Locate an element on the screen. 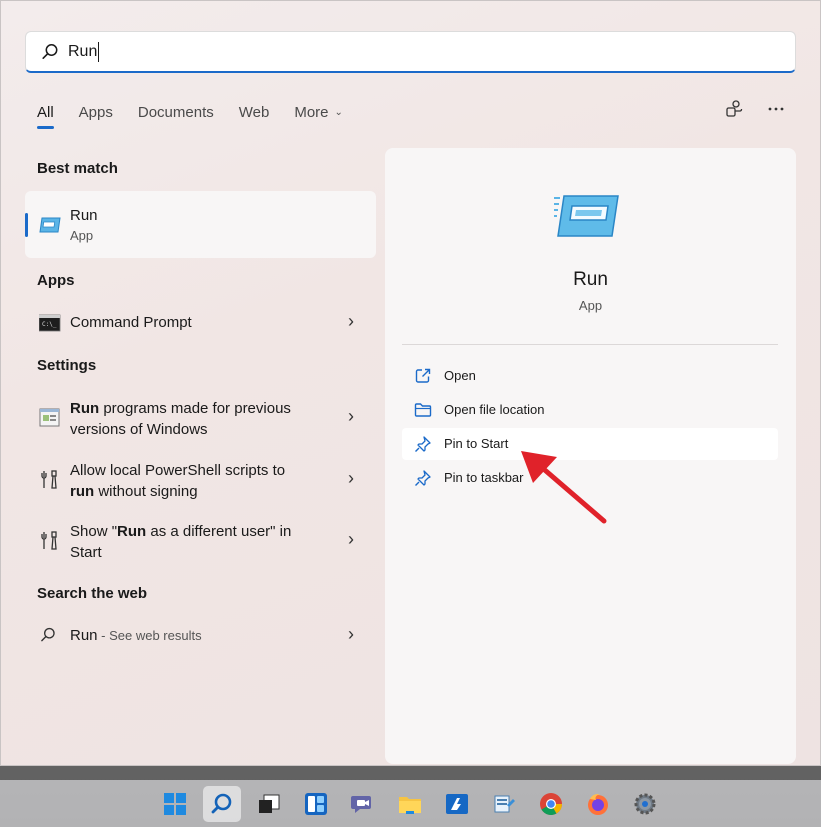  run-app-large-icon is located at coordinates (586, 216).